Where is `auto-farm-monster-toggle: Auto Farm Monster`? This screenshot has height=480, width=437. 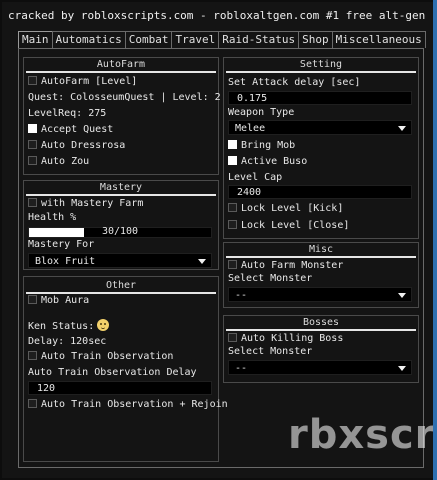 auto-farm-monster-toggle: Auto Farm Monster is located at coordinates (321, 266).